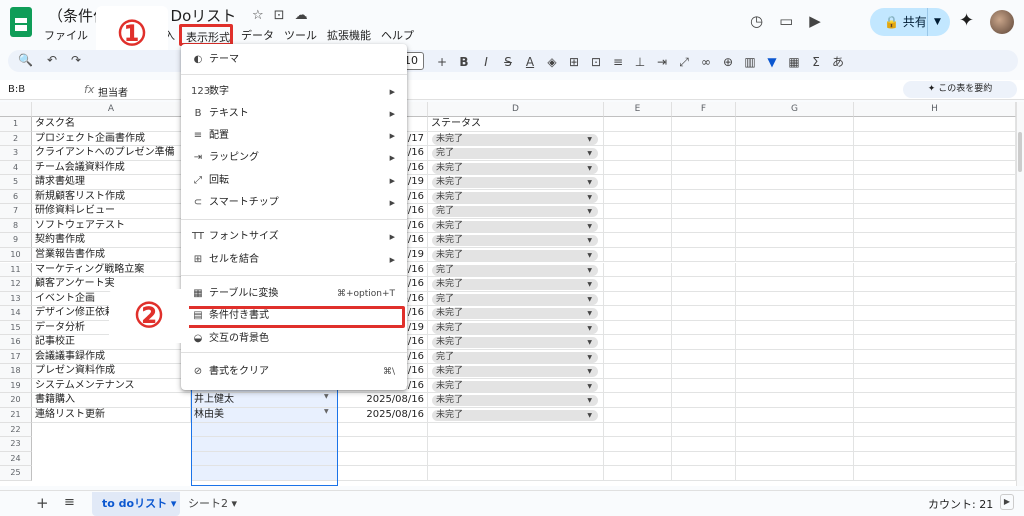 This screenshot has width=1024, height=516. What do you see at coordinates (935, 109) in the screenshot?
I see `col-header-h: H` at bounding box center [935, 109].